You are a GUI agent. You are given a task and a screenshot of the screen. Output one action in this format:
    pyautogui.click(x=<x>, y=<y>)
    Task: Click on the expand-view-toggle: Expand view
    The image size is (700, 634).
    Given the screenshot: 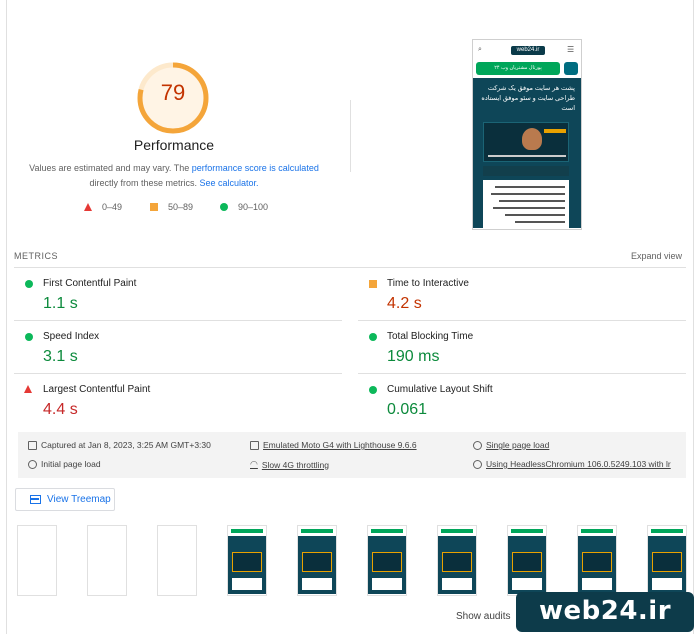 What is the action you would take?
    pyautogui.click(x=646, y=256)
    